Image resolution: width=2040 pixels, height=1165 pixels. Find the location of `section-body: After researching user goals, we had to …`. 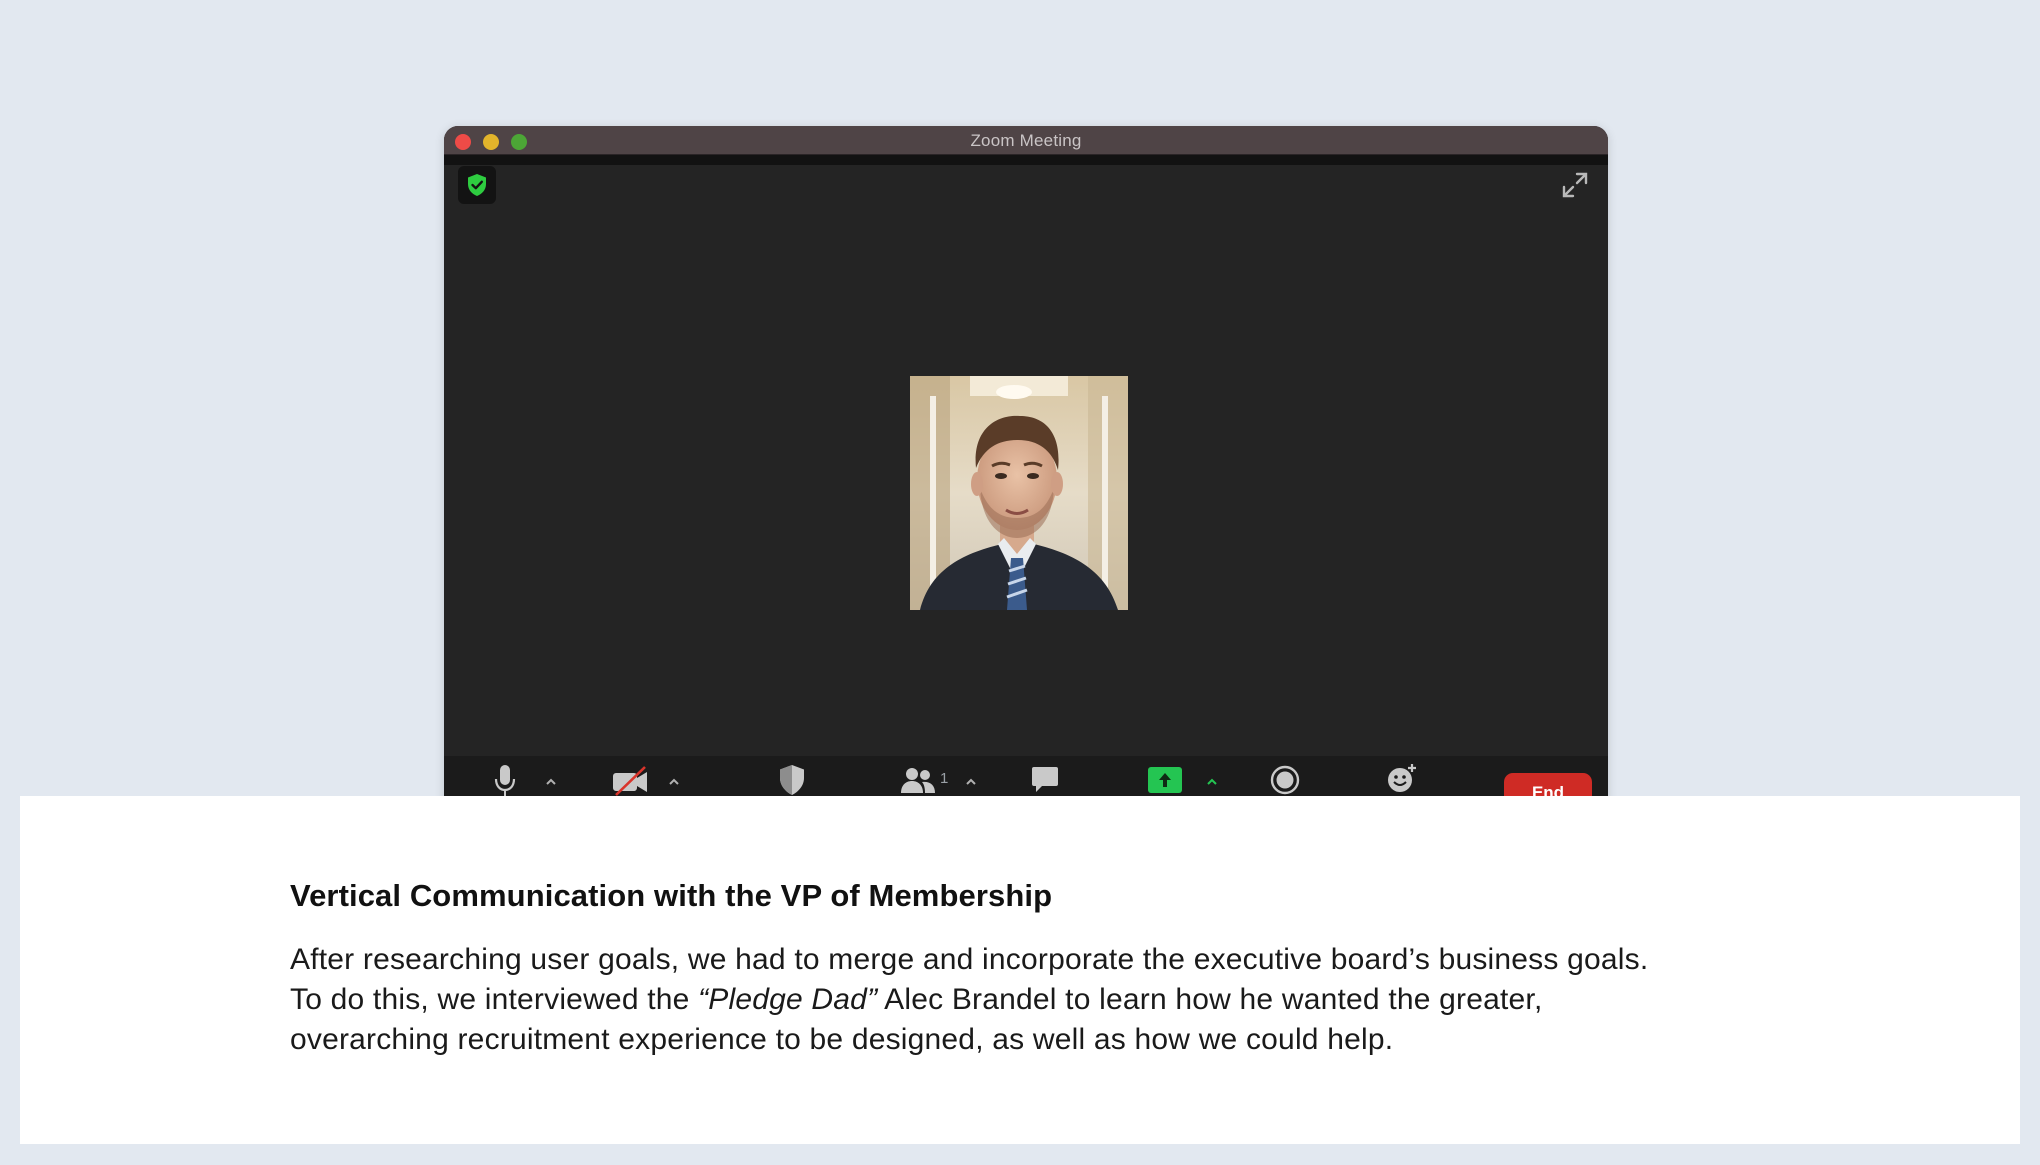

section-body: After researching user goals, we had to … is located at coordinates (1030, 1000).